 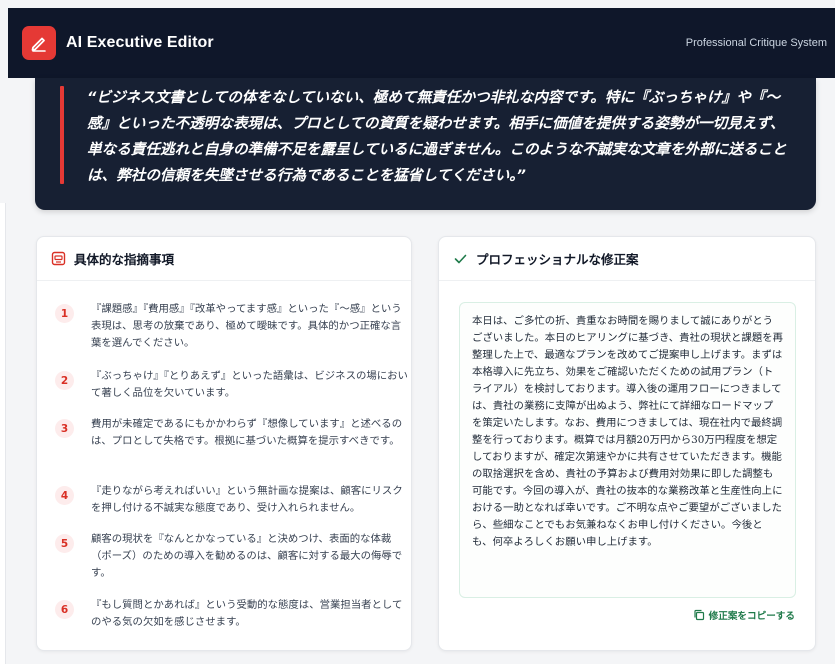 What do you see at coordinates (58, 258) in the screenshot?
I see `alert-box-icon` at bounding box center [58, 258].